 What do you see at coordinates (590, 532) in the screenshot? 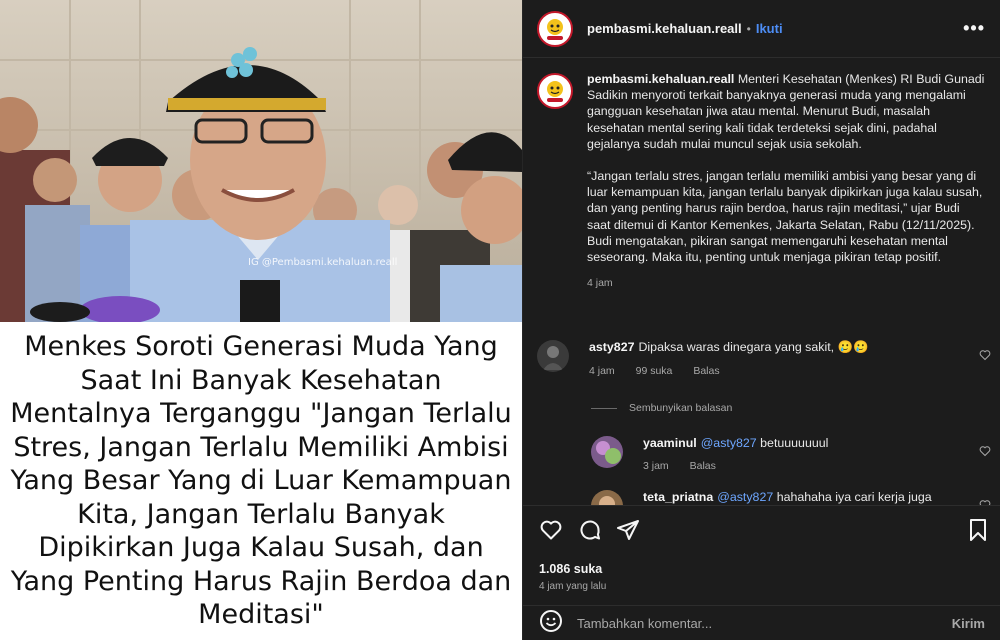
I see `comment-icon` at bounding box center [590, 532].